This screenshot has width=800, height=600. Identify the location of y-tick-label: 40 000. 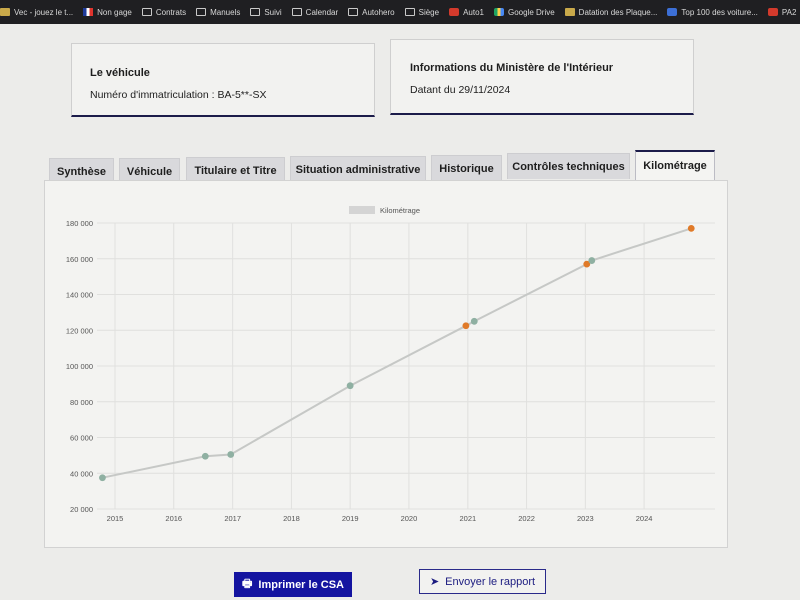
(81, 473).